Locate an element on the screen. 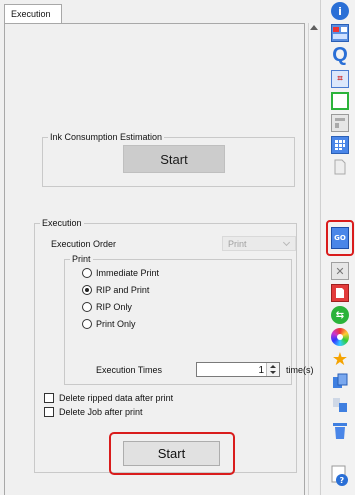 The image size is (355, 495). color-wheel-icon is located at coordinates (340, 337).